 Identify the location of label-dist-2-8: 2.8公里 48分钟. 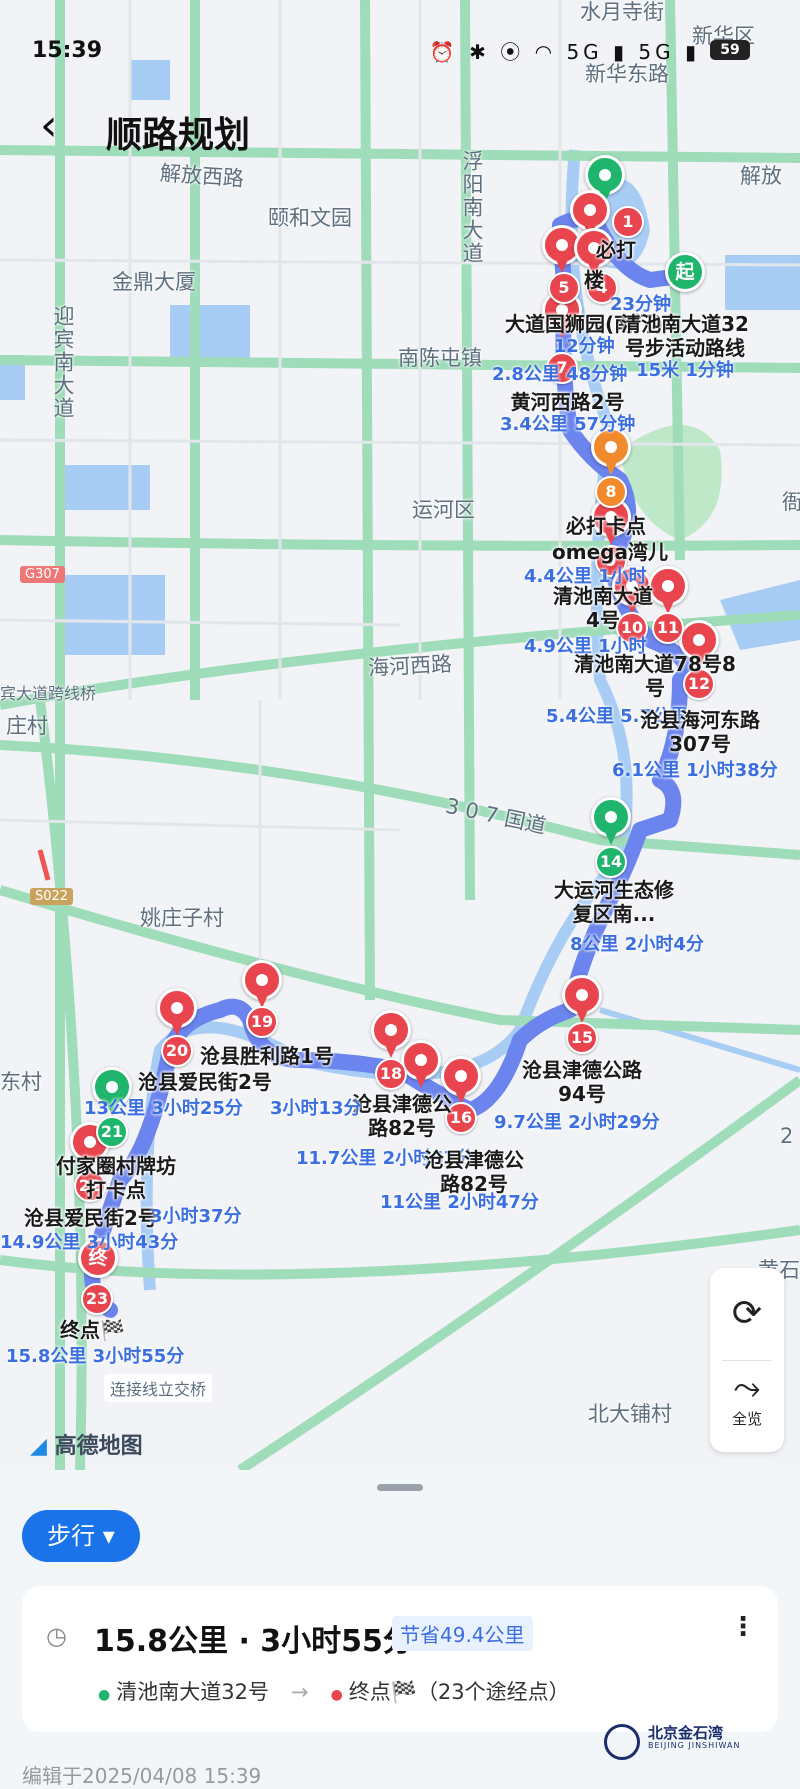
(560, 374).